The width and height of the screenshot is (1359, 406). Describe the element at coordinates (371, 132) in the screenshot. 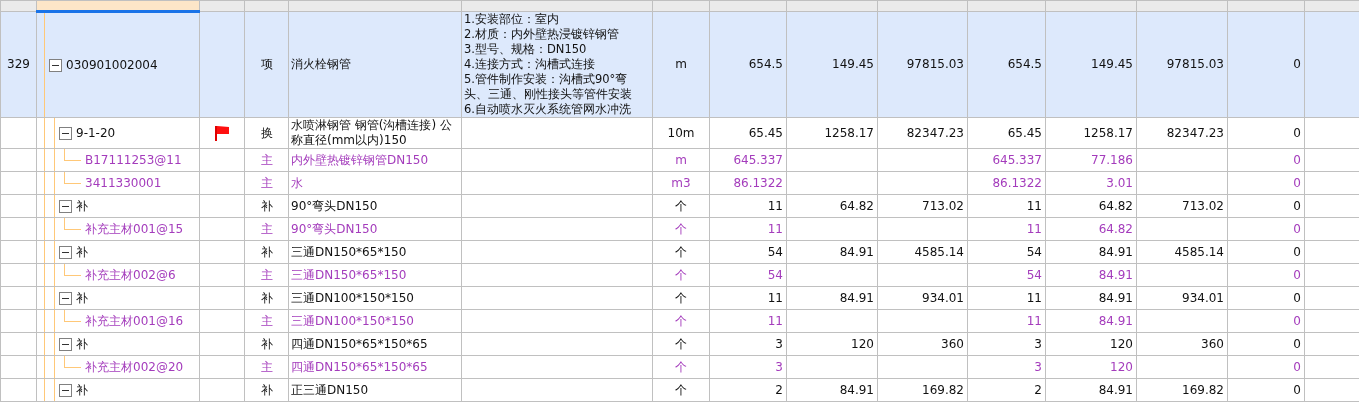

I see `name-cell: 水喷淋钢管 钢管(沟槽连接) 公称直径(mm以内)150` at that location.